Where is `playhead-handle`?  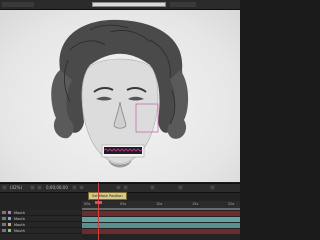
playhead-handle is located at coordinates (98, 202).